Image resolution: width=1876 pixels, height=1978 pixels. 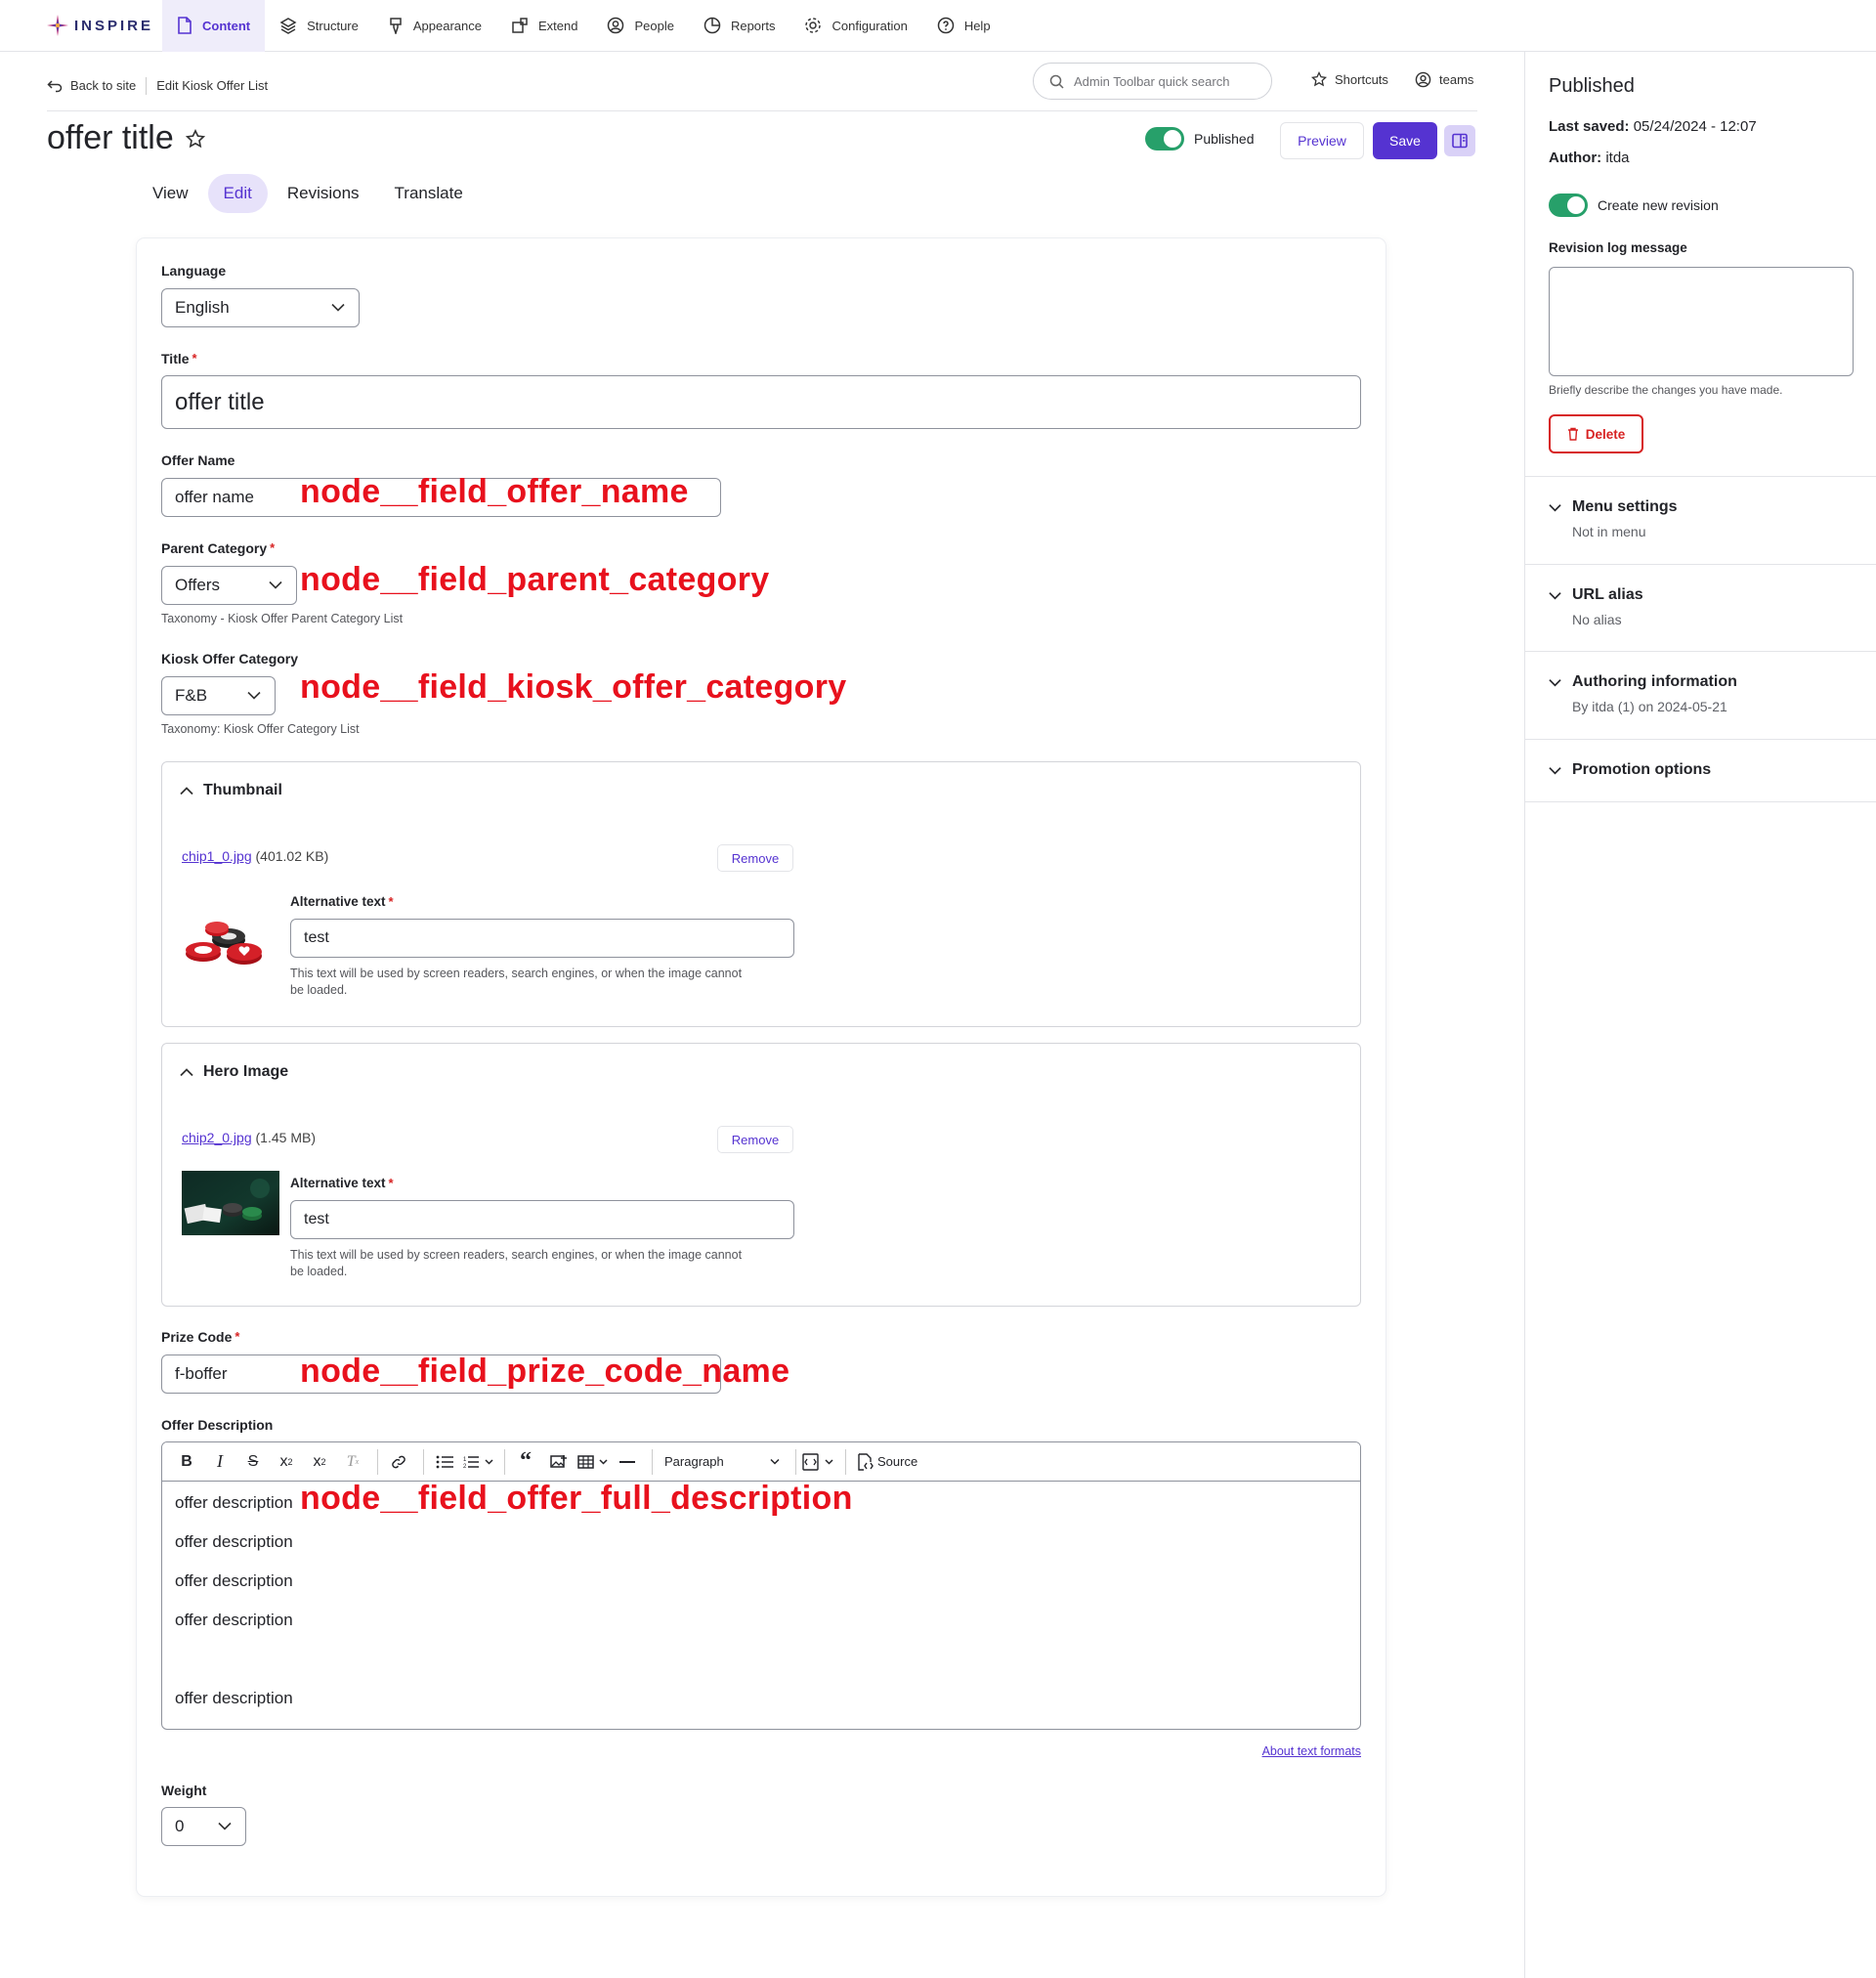 What do you see at coordinates (220, 402) in the screenshot?
I see `title-value: offer title` at bounding box center [220, 402].